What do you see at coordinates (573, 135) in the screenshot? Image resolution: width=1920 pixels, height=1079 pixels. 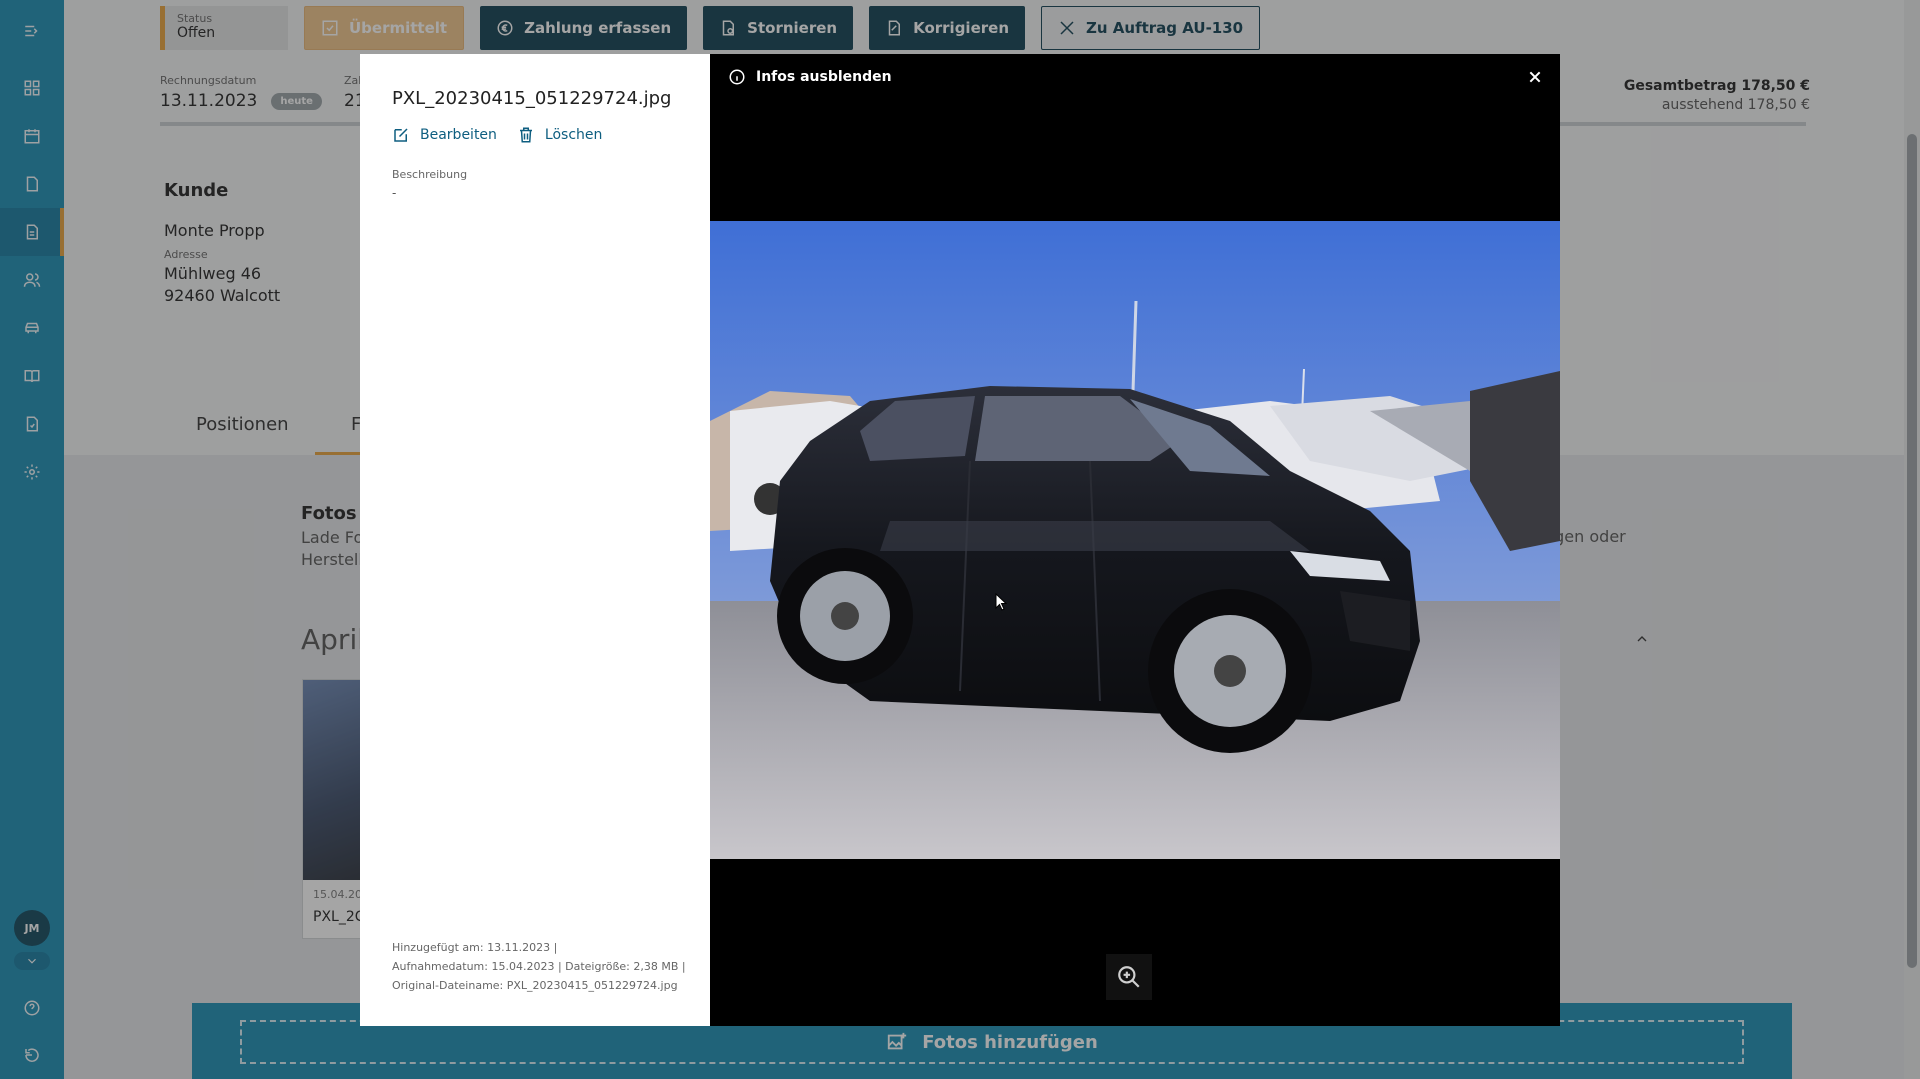 I see `delete-photo-label: Löschen` at bounding box center [573, 135].